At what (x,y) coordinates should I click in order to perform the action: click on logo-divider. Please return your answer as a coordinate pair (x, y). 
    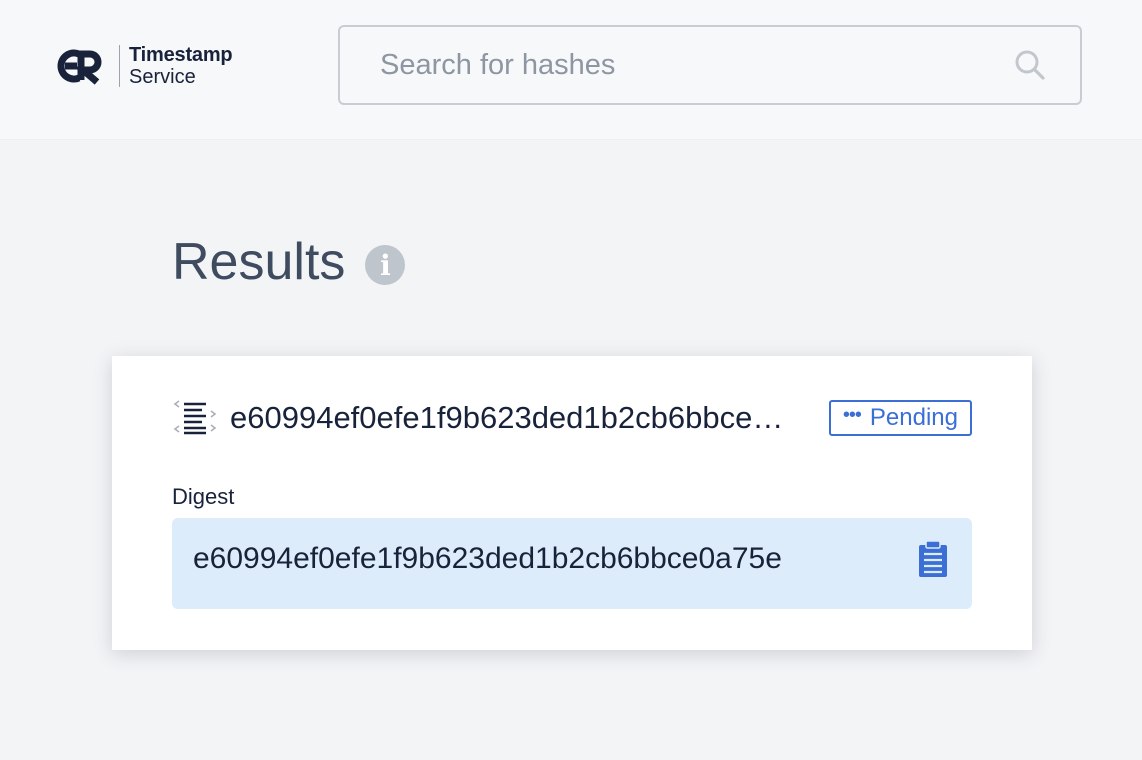
    Looking at the image, I should click on (119, 66).